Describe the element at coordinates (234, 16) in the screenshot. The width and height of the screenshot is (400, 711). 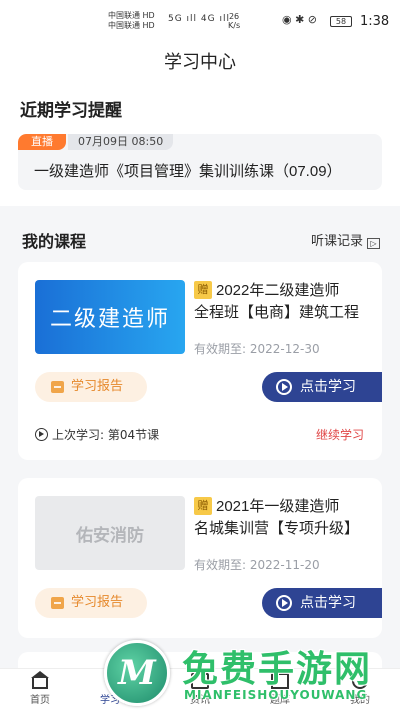
I see `speed-value: 26` at that location.